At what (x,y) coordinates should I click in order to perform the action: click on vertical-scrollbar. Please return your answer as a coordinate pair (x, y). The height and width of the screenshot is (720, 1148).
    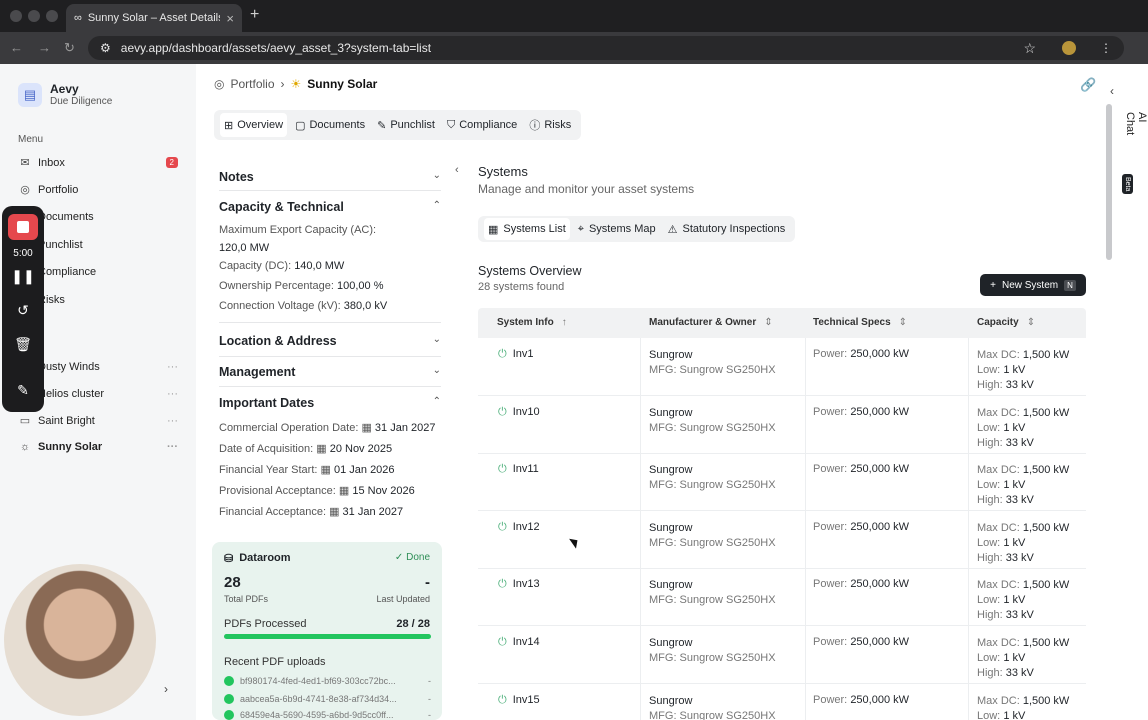
    Looking at the image, I should click on (1109, 182).